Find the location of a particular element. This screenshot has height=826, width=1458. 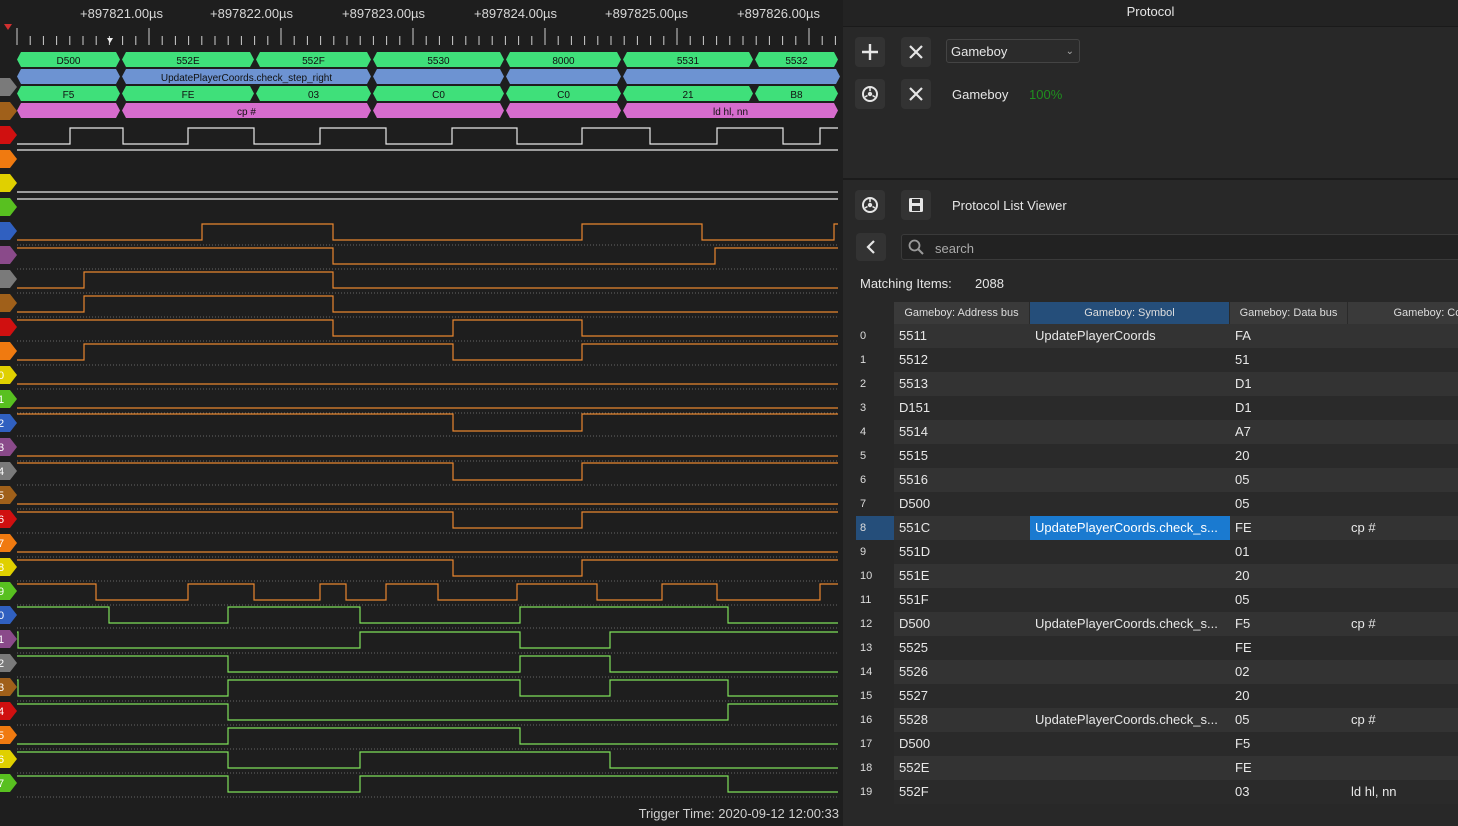

row-index: 15 is located at coordinates (866, 696).